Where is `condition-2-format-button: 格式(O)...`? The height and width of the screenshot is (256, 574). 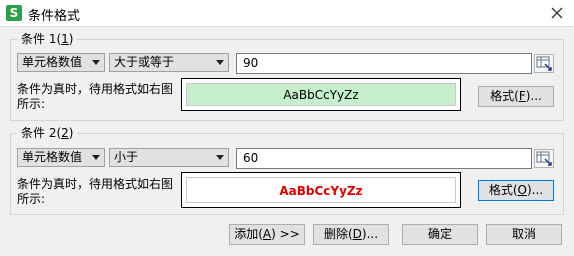 condition-2-format-button: 格式(O)... is located at coordinates (516, 190).